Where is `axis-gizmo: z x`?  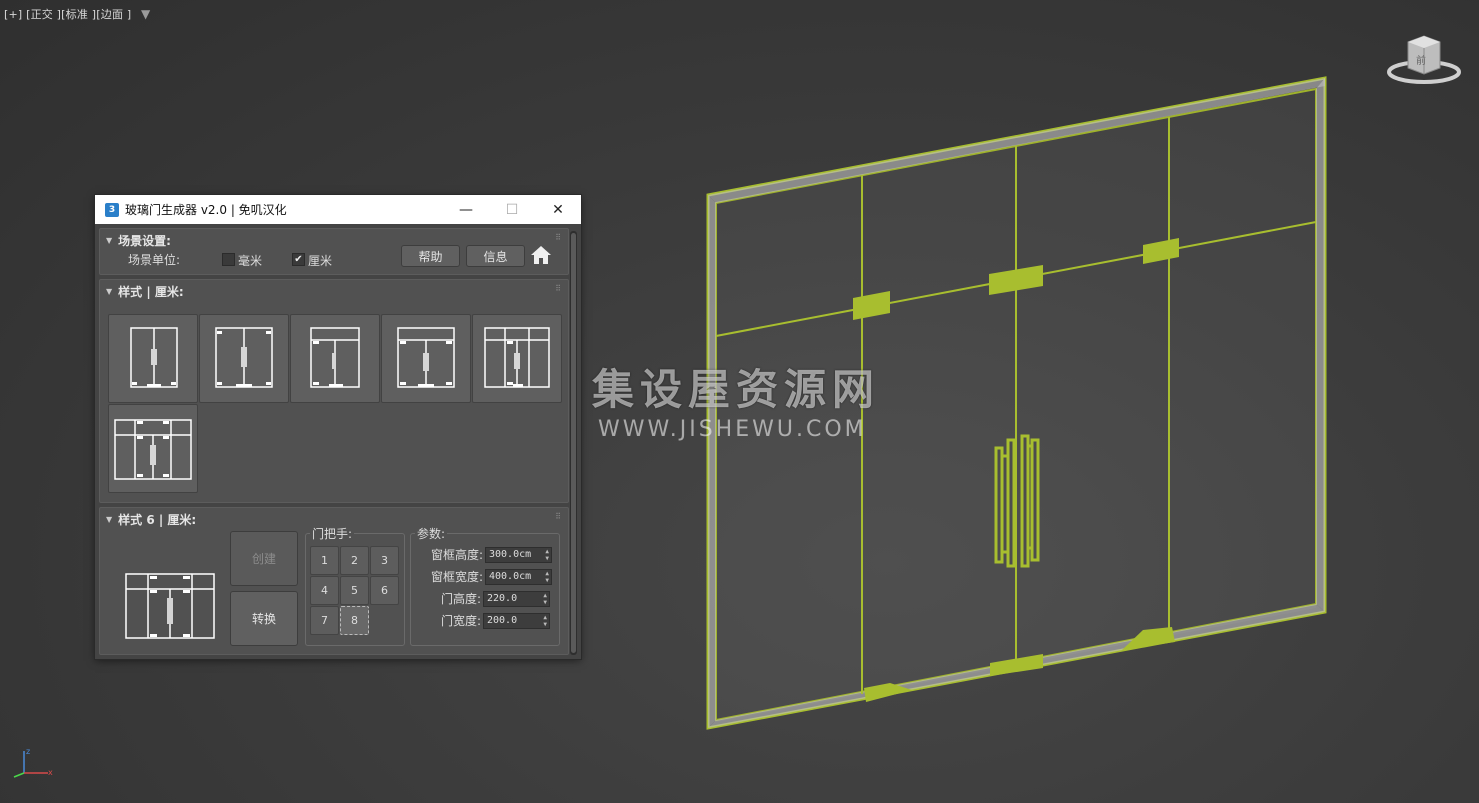 axis-gizmo: z x is located at coordinates (33, 762).